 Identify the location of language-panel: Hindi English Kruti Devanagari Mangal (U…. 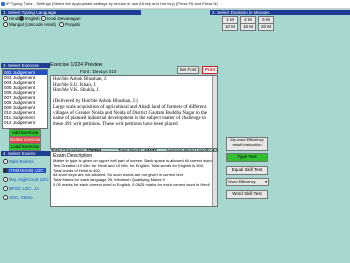
(70, 22).